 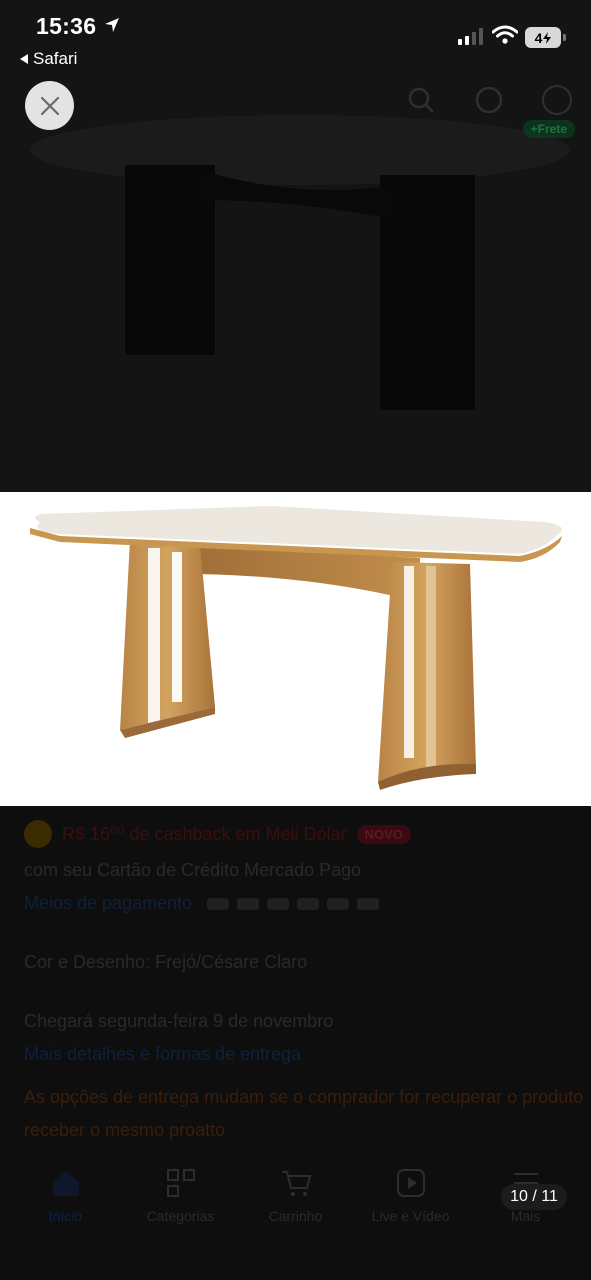 What do you see at coordinates (421, 100) in the screenshot?
I see `search-icon` at bounding box center [421, 100].